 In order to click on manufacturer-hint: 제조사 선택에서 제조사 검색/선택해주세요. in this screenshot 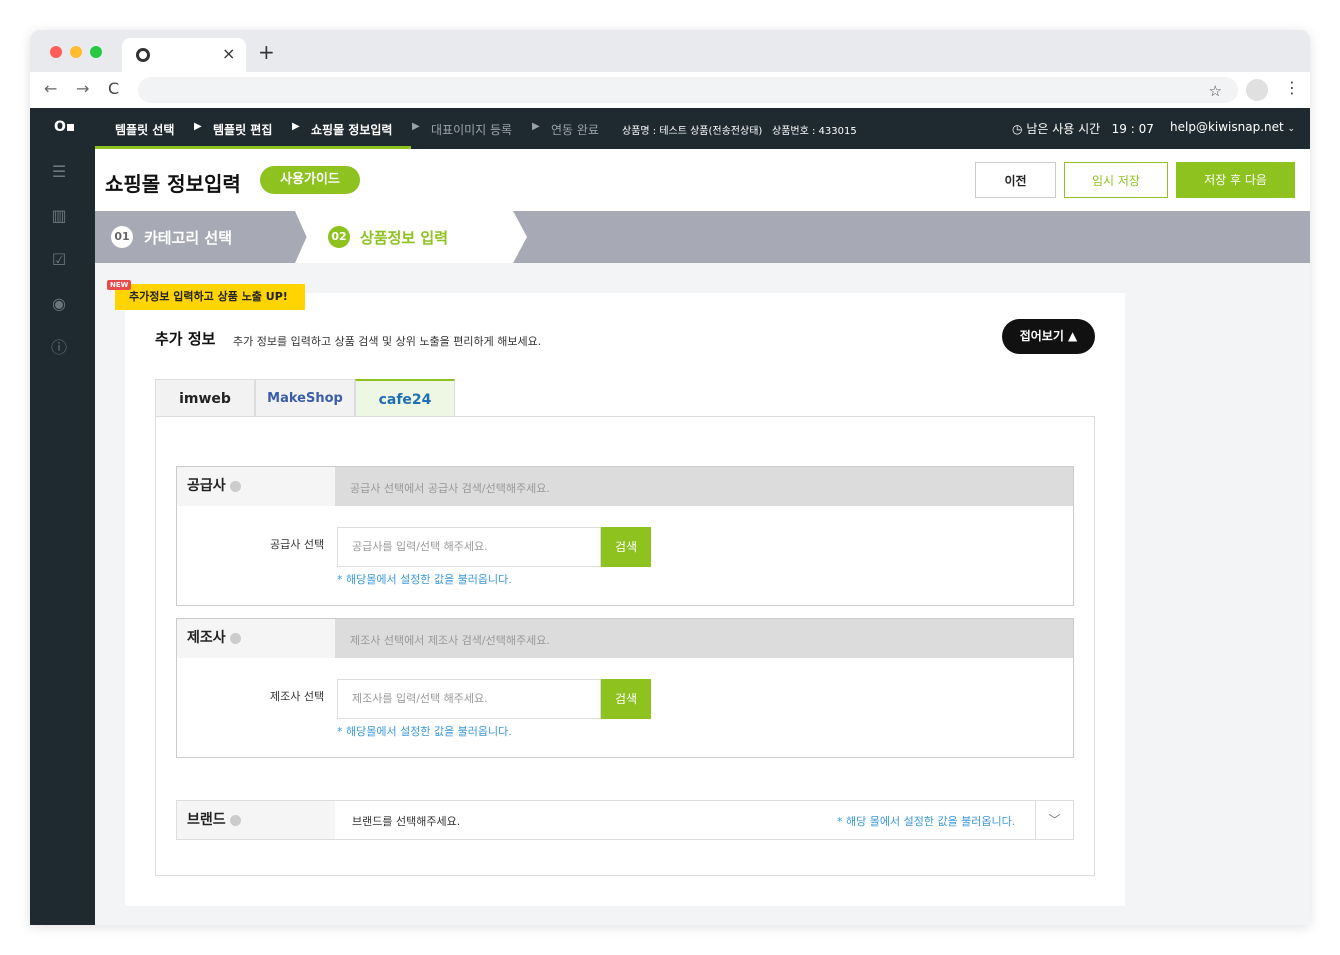, I will do `click(450, 640)`.